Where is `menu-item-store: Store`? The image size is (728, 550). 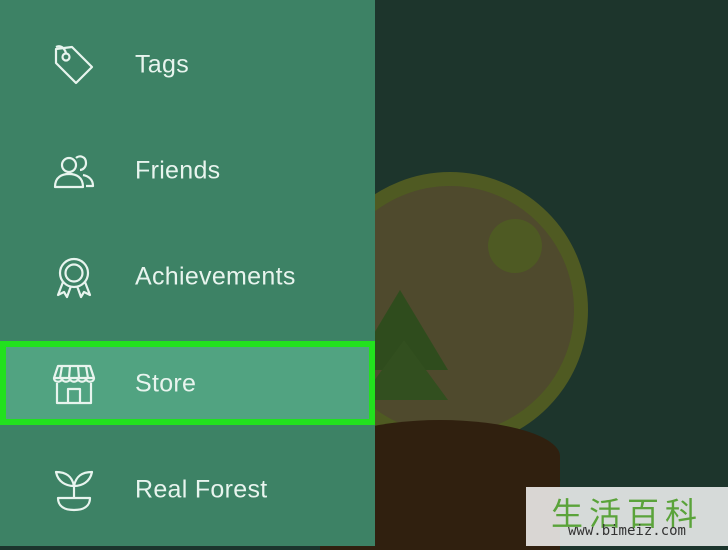
menu-item-store: Store is located at coordinates (187, 384).